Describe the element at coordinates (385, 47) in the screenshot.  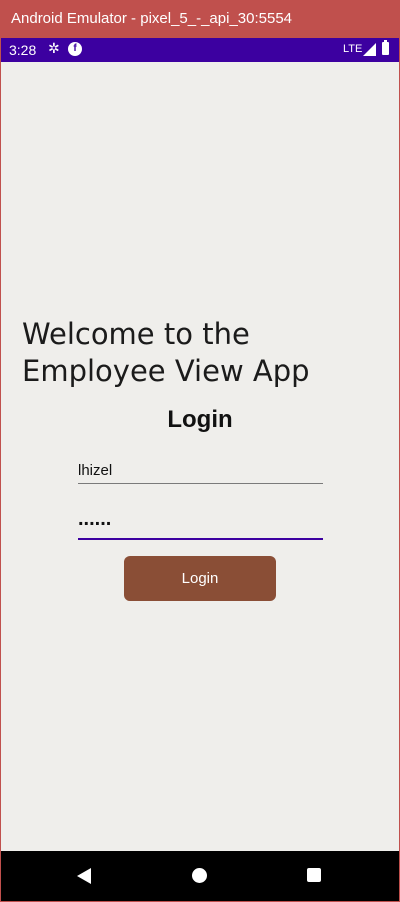
I see `battery-icon` at that location.